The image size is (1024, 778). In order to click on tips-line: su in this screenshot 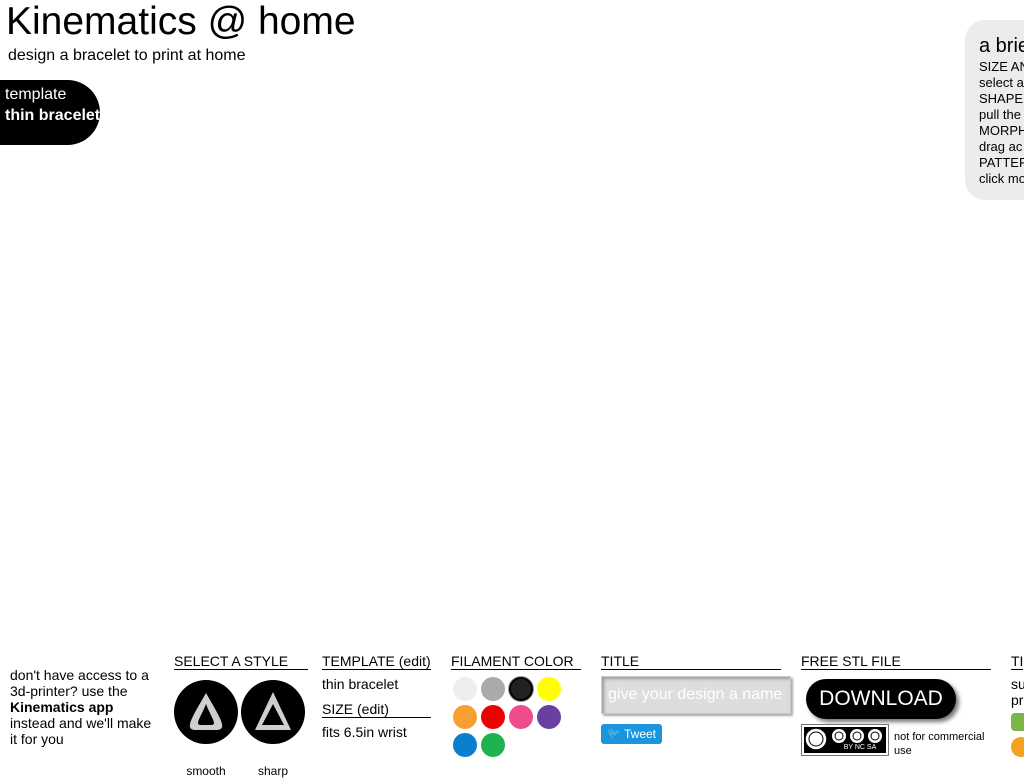, I will do `click(1017, 684)`.